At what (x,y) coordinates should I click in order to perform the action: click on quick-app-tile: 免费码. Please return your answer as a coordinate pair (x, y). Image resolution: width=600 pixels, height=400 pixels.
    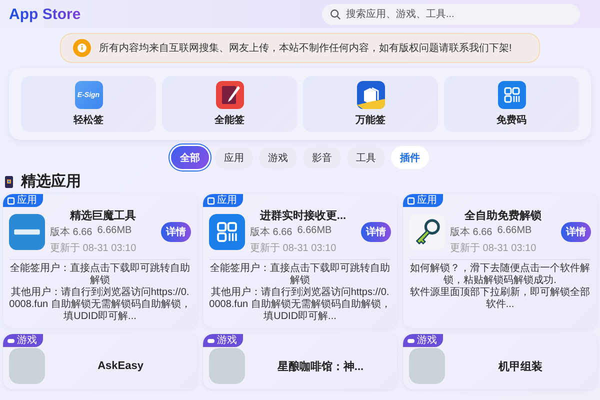
    Looking at the image, I should click on (511, 104).